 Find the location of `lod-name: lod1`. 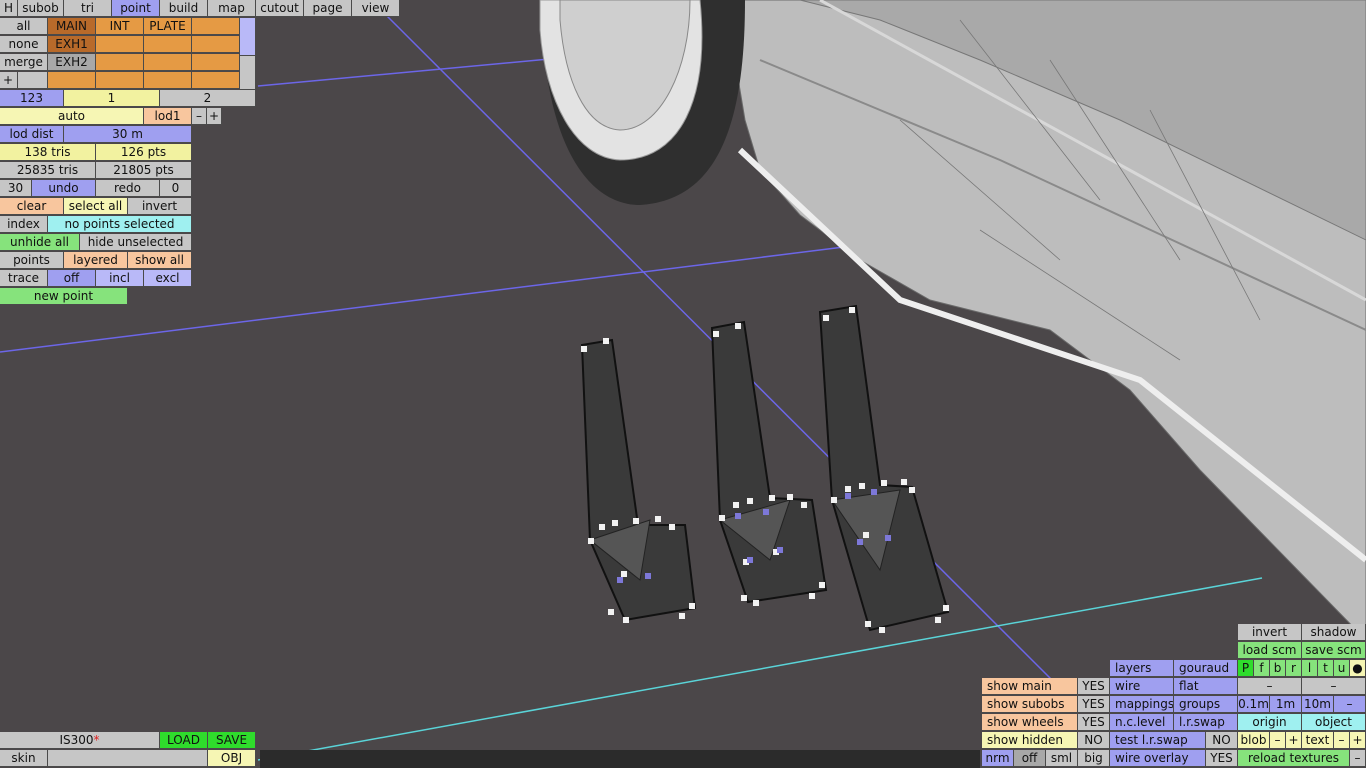

lod-name: lod1 is located at coordinates (168, 116).